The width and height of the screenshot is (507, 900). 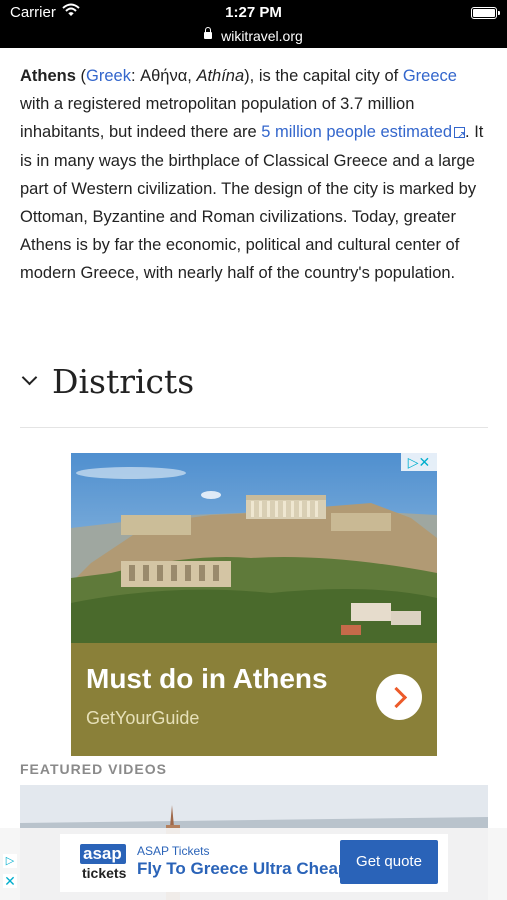 I want to click on banner-advertiser: ASAP Tickets, so click(x=173, y=851).